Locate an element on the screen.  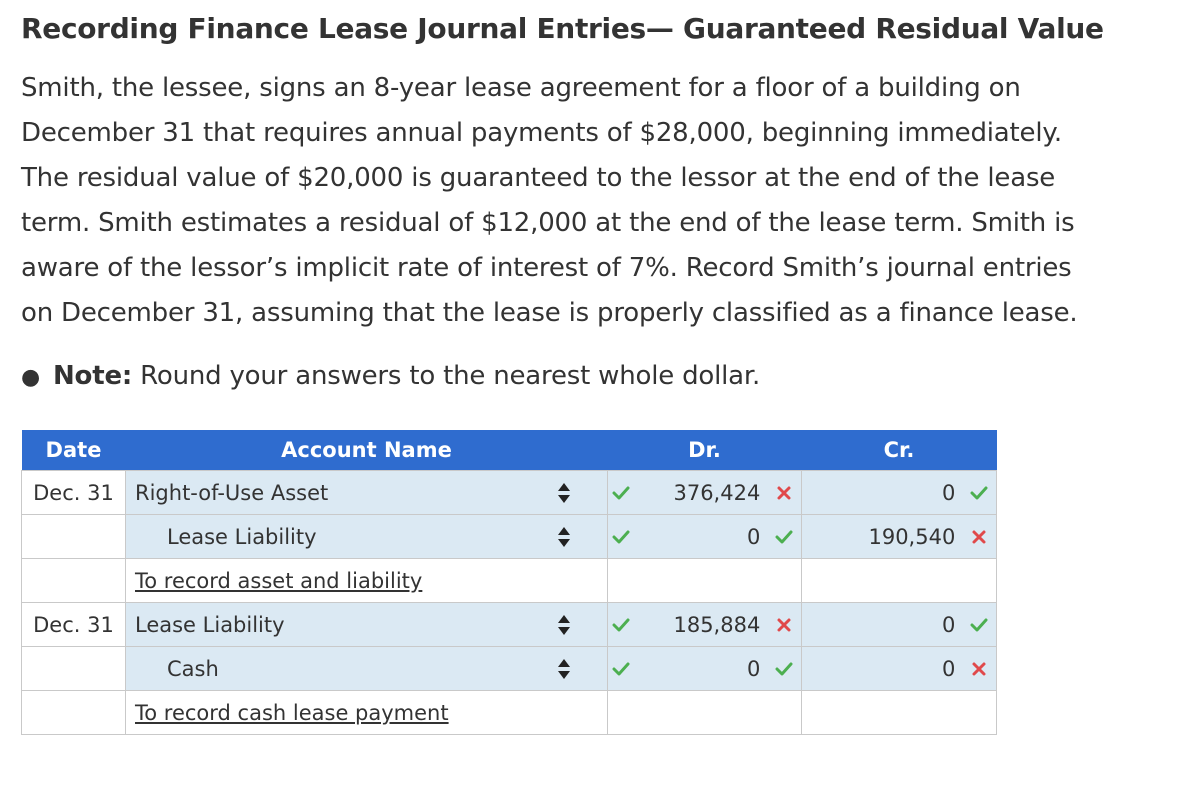
table-row: Lease Liability 0 190,540 is located at coordinates (509, 536).